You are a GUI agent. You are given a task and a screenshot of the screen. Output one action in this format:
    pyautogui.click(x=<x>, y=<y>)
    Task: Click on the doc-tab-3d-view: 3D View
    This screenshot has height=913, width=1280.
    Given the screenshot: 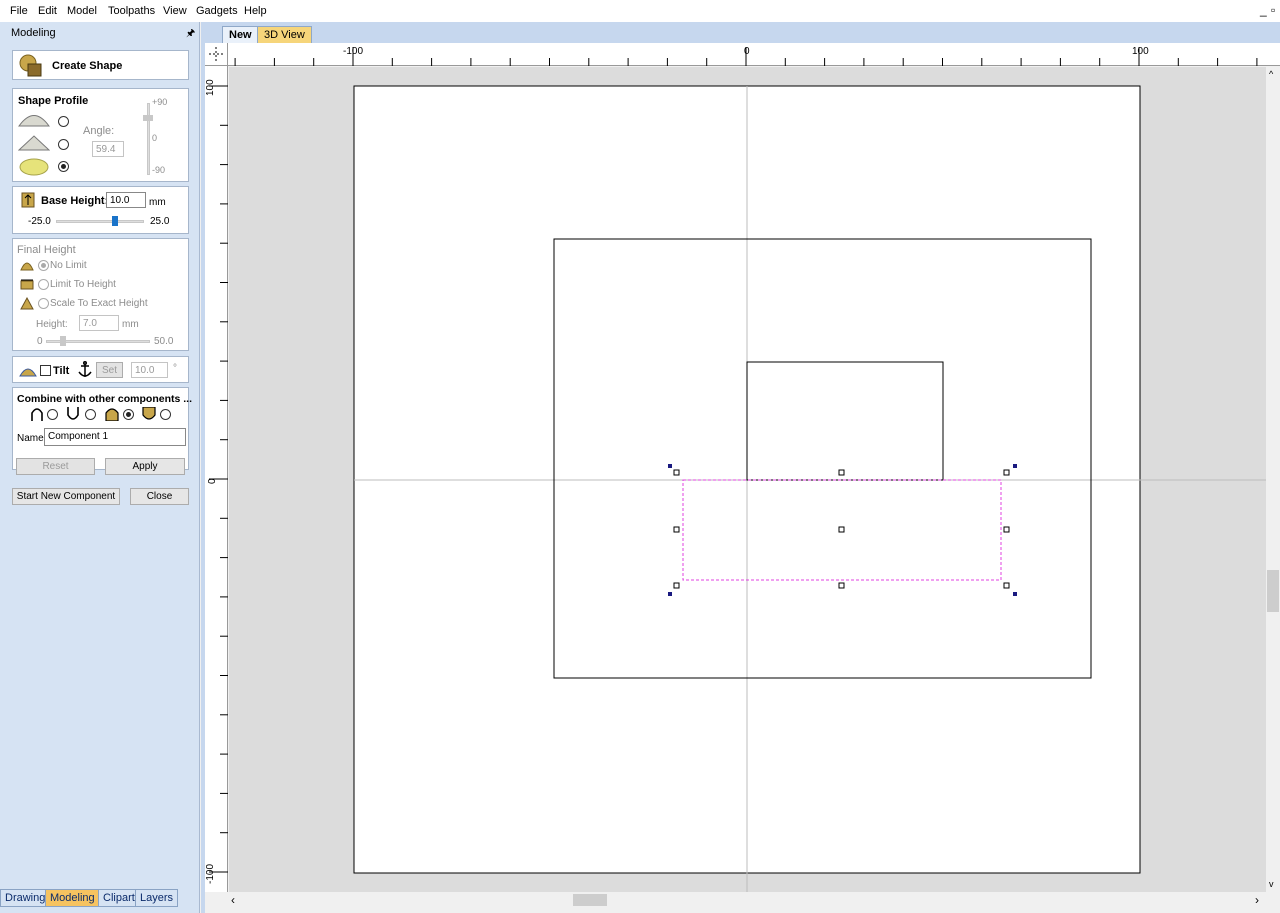 What is the action you would take?
    pyautogui.click(x=284, y=34)
    